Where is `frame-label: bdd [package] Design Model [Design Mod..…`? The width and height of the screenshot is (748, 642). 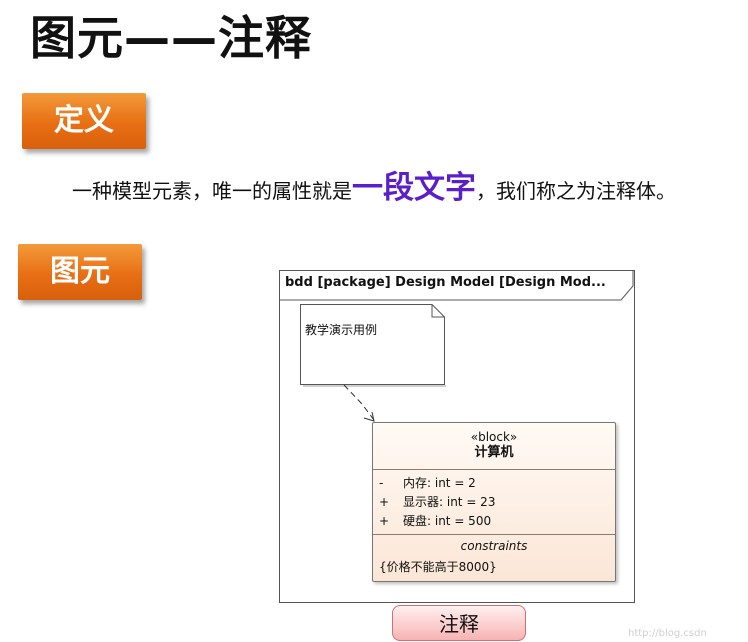 frame-label: bdd [package] Design Model [Design Mod..… is located at coordinates (445, 282).